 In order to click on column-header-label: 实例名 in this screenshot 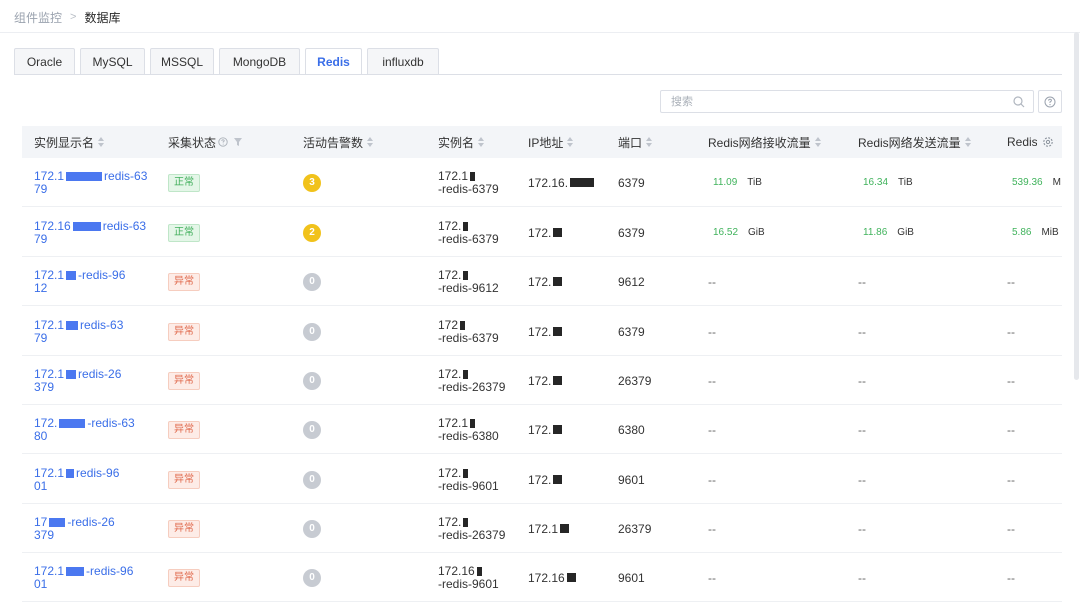, I will do `click(456, 142)`.